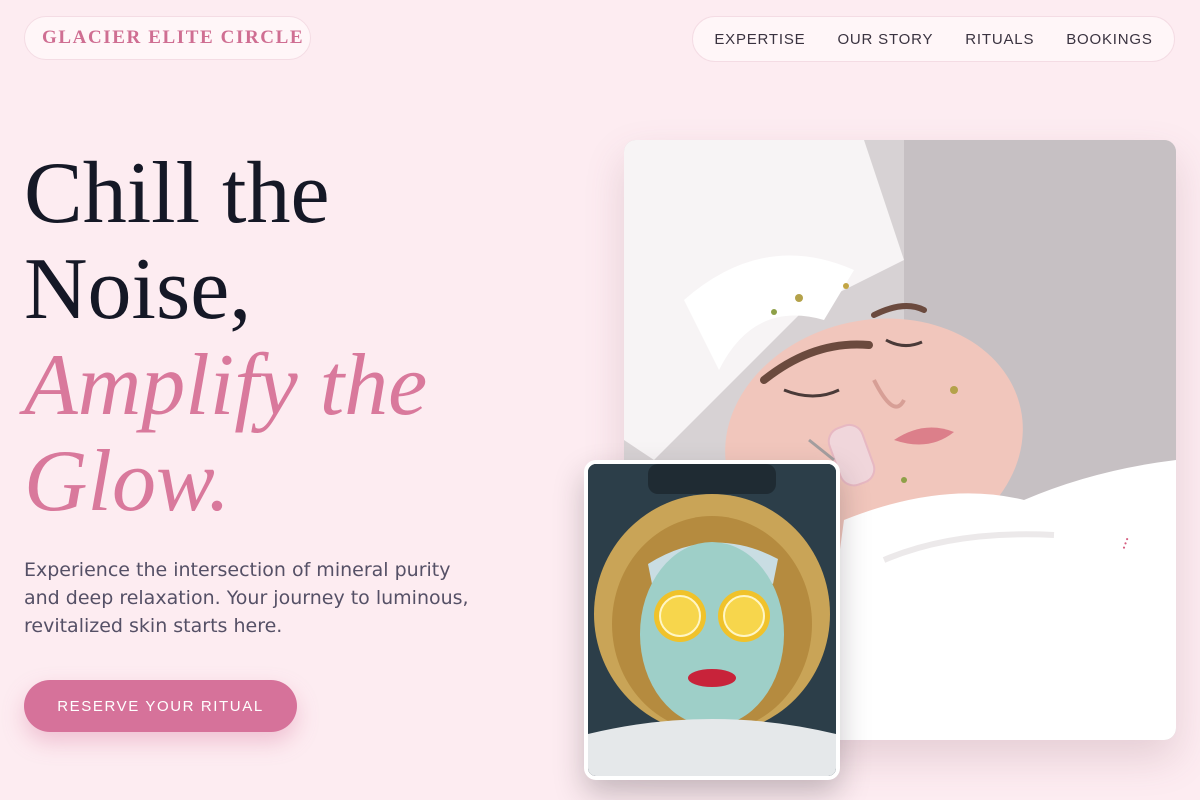 This screenshot has width=1200, height=800. I want to click on headline-accent-2: Glow., so click(127, 481).